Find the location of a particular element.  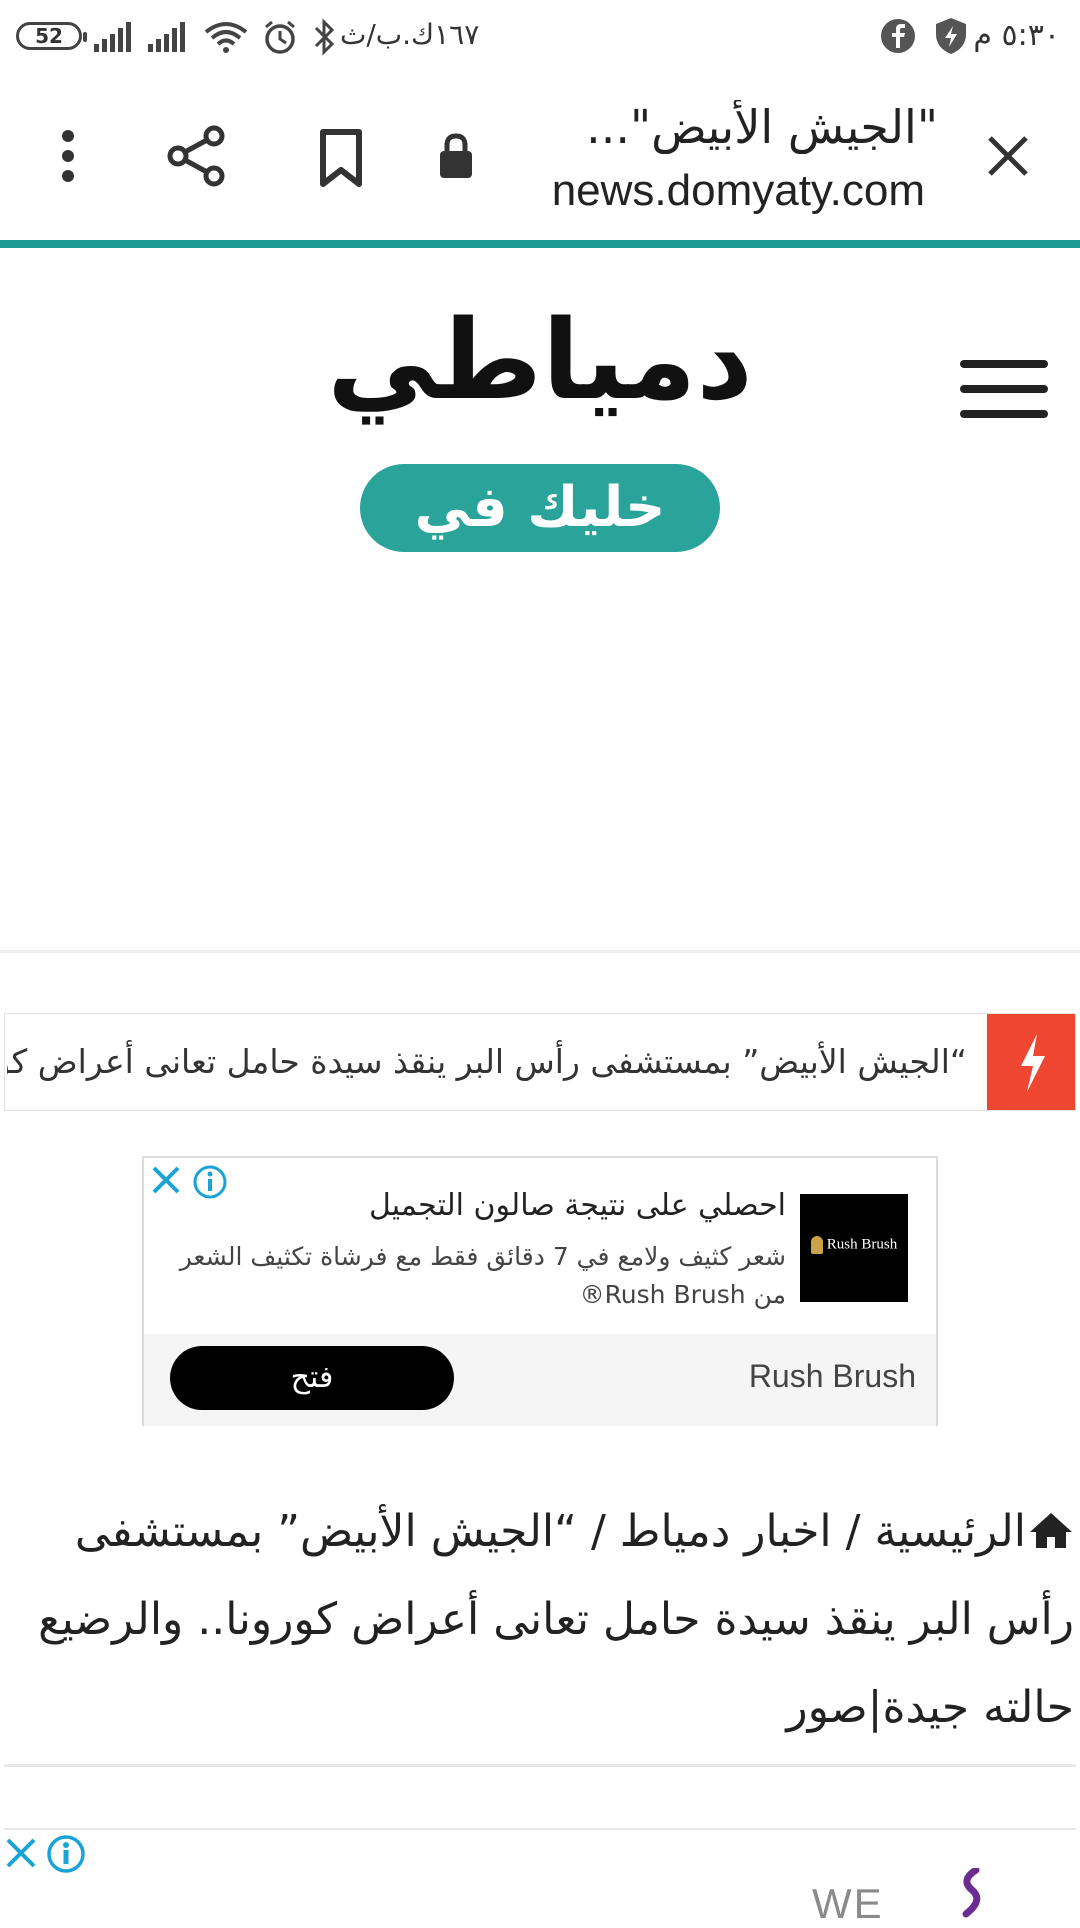

breadcrumb-category: اخبار دمياط is located at coordinates (726, 1531).